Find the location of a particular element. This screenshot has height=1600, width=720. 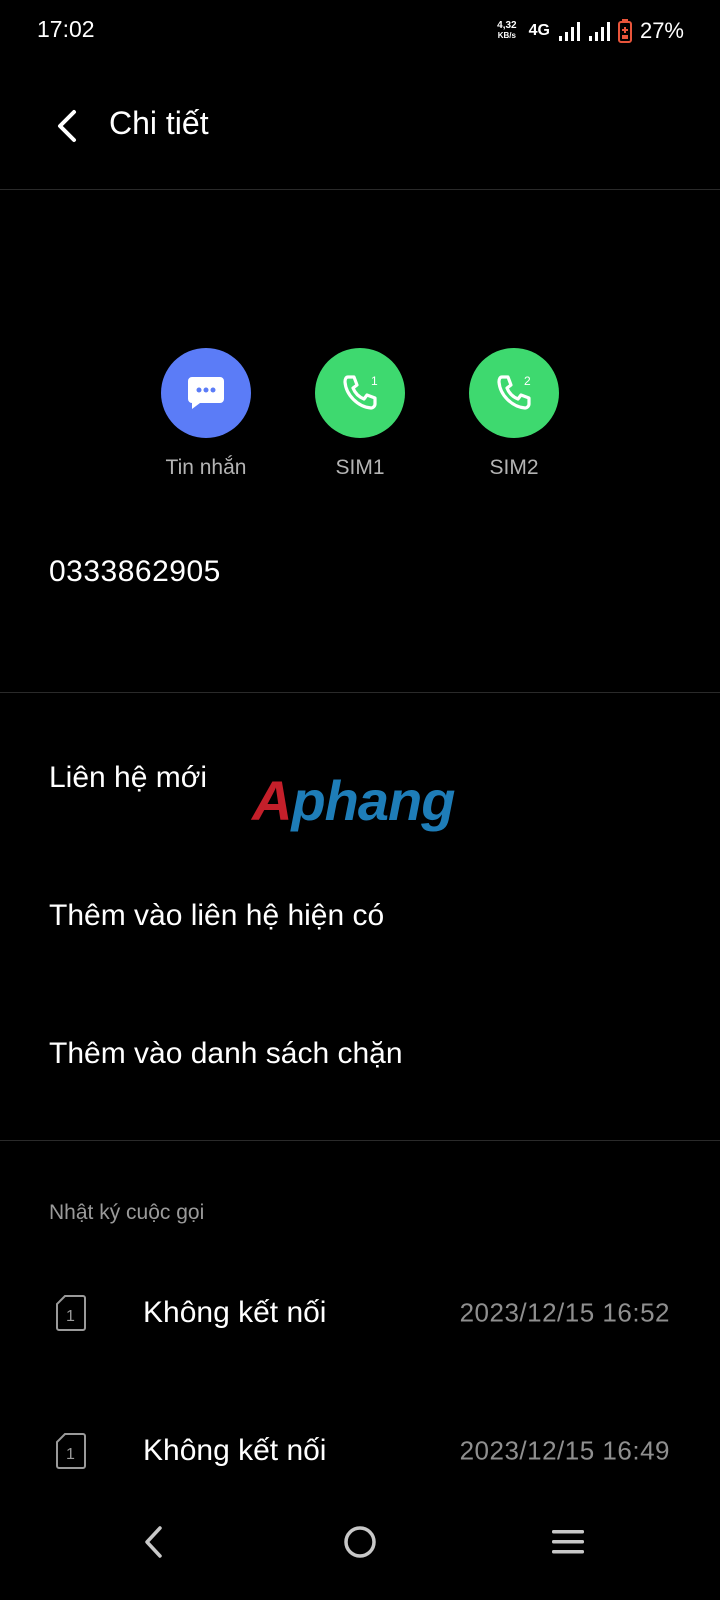

network-speed-unit: KB/s is located at coordinates (506, 35).